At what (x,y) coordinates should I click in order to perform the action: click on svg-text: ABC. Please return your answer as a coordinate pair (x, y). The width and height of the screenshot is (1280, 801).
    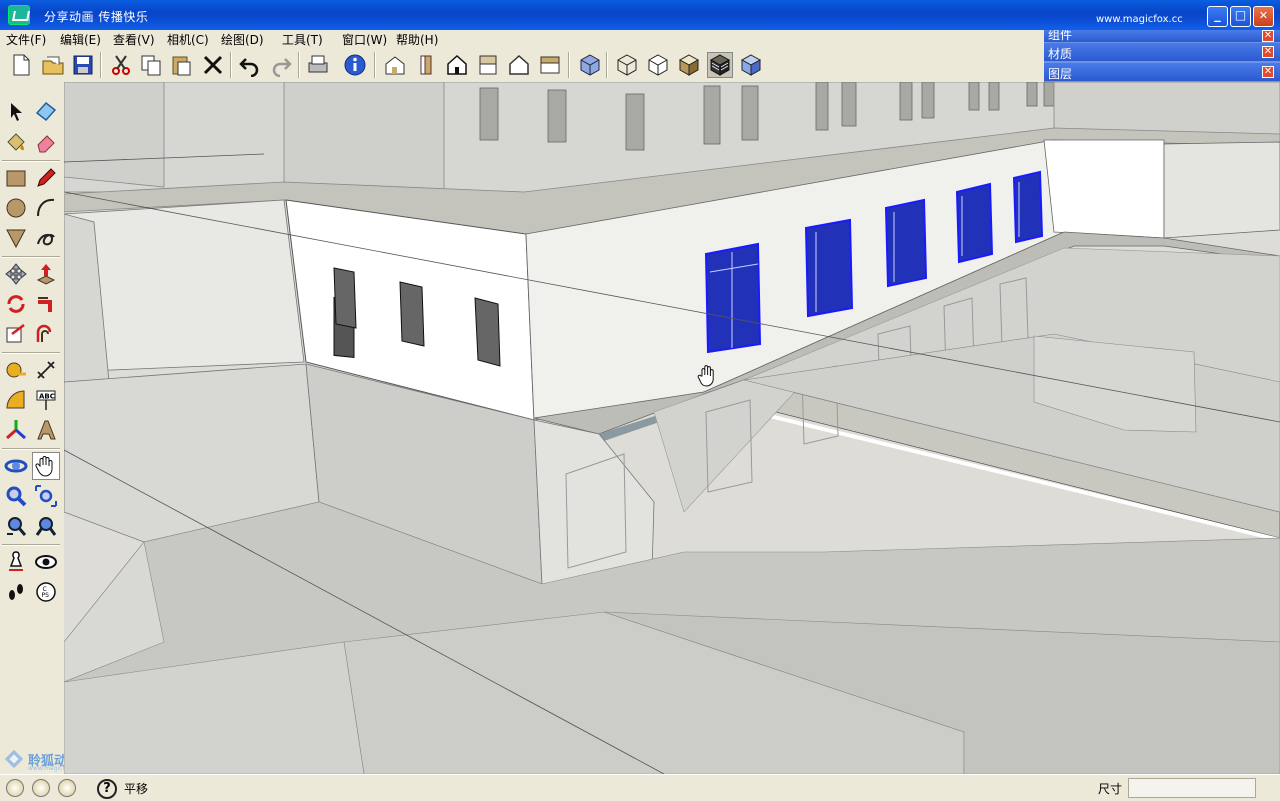
    Looking at the image, I should click on (47, 397).